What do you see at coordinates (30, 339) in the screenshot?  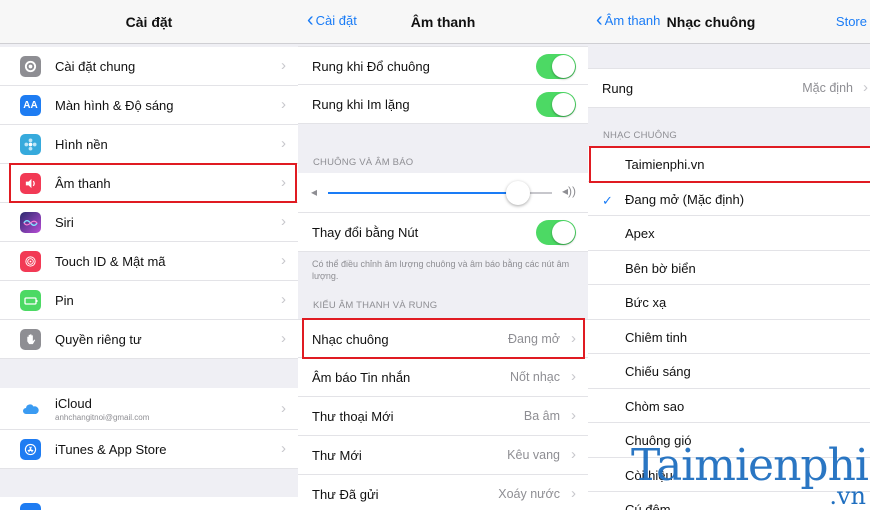 I see `hand-icon` at bounding box center [30, 339].